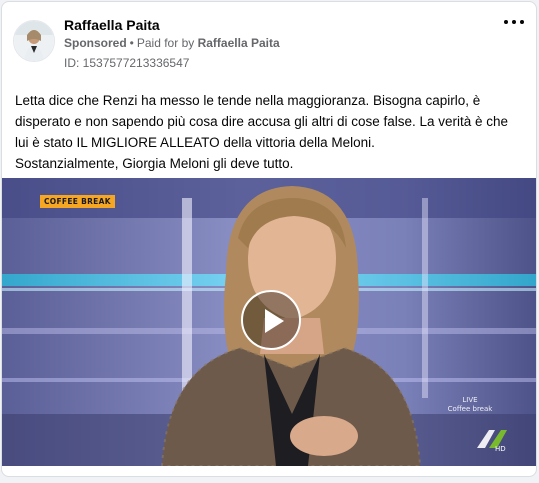  Describe the element at coordinates (506, 22) in the screenshot. I see `more-horizontal-icon` at that location.